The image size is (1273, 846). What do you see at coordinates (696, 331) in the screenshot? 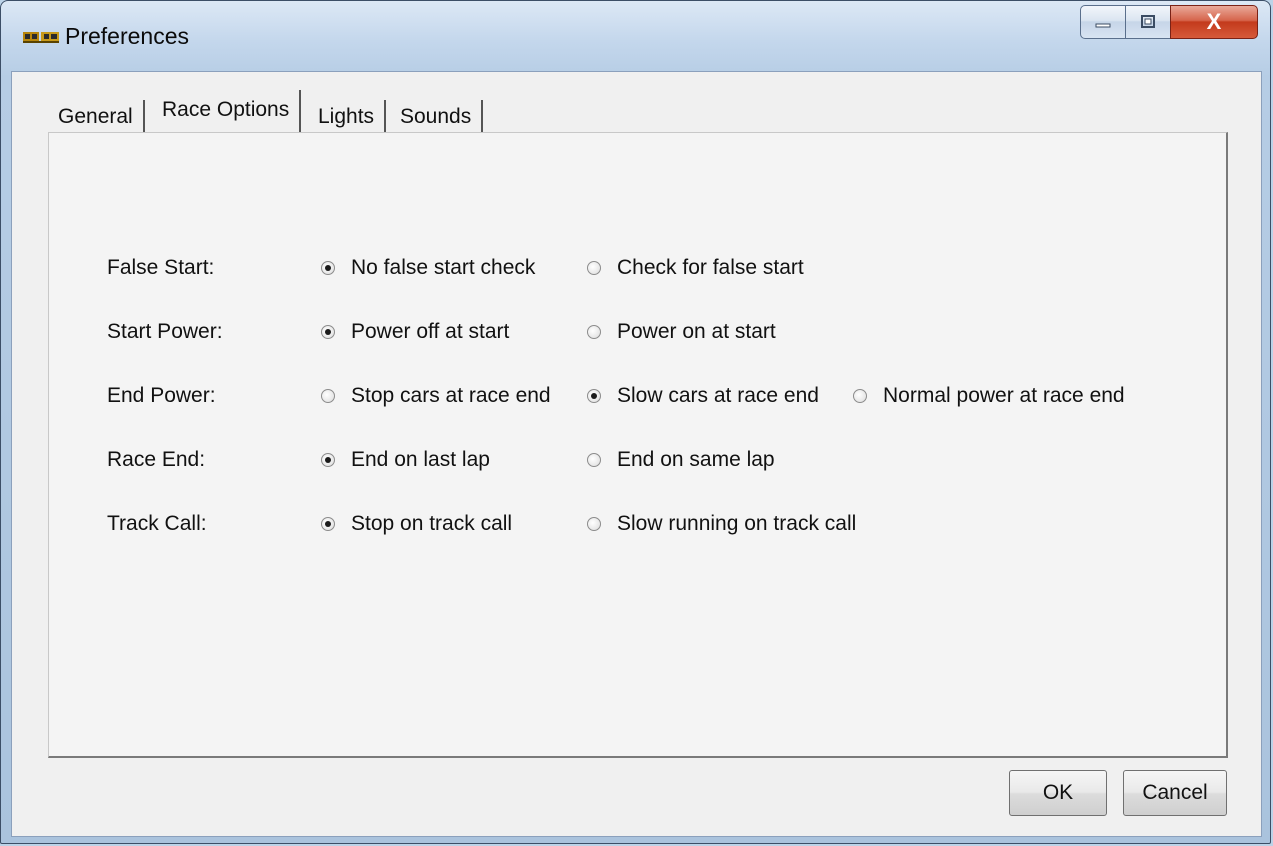
I see `radio-label: Power on at start` at bounding box center [696, 331].